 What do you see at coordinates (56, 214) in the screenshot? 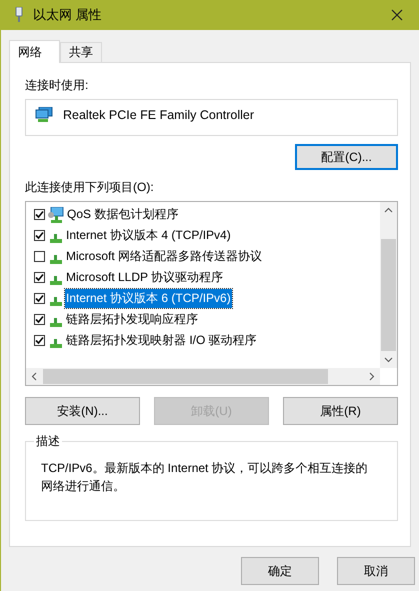
I see `network-monitor-icon` at bounding box center [56, 214].